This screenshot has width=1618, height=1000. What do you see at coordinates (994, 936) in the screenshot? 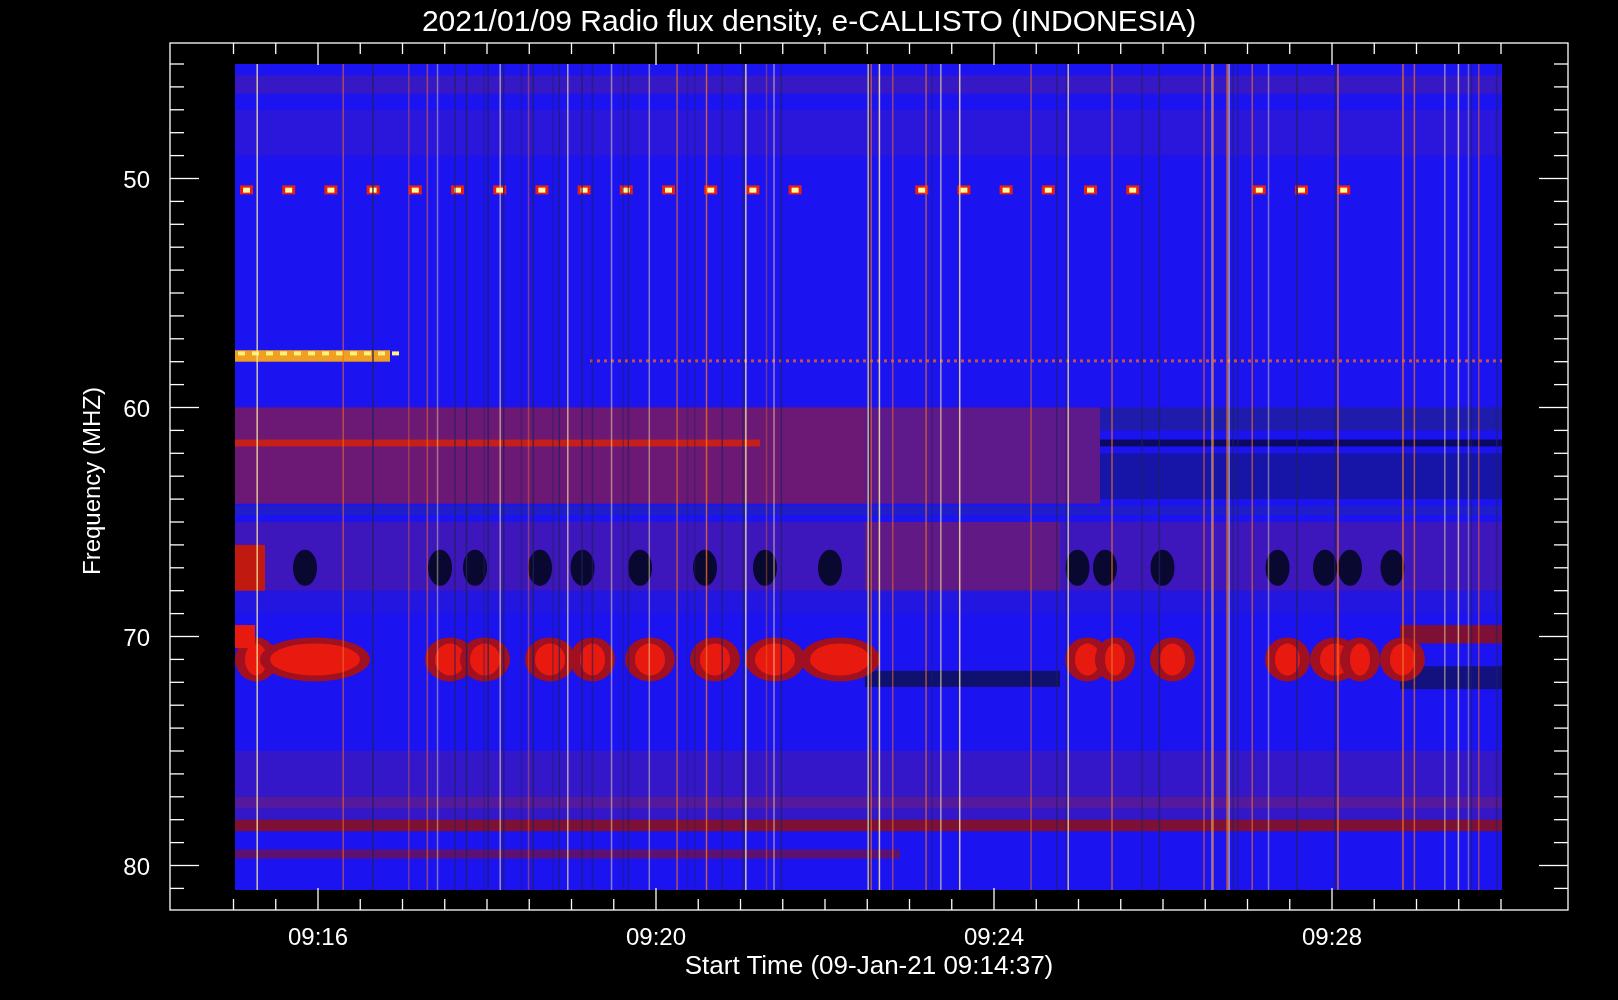
I see `axis-tick-label: 09:24` at bounding box center [994, 936].